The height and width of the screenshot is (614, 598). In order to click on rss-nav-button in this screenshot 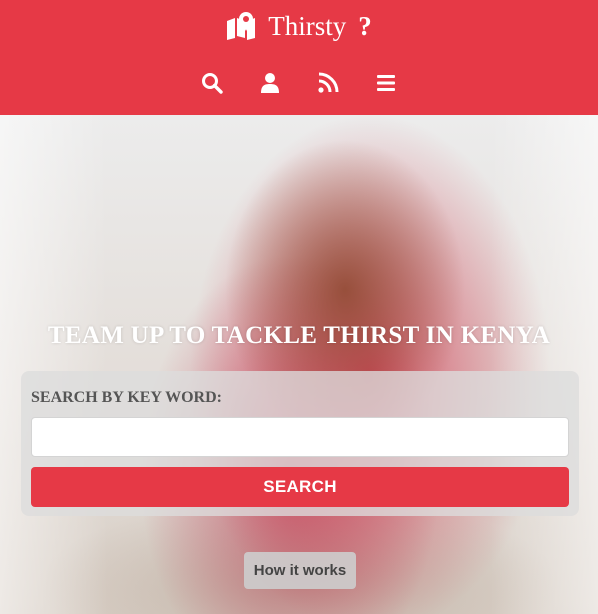, I will do `click(328, 85)`.